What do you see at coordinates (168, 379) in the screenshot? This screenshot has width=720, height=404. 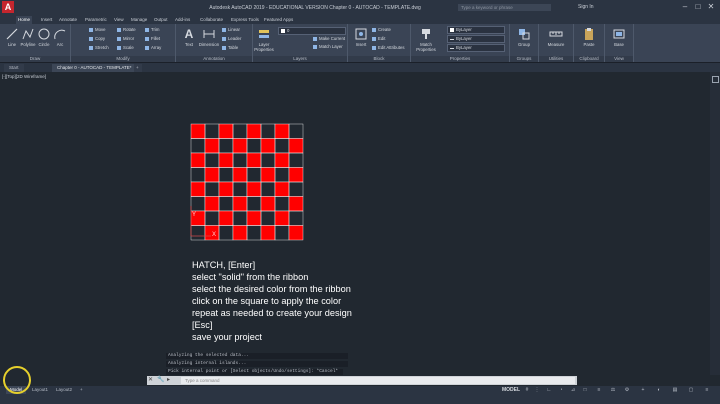 I see `recent-commands-icon: ▸` at bounding box center [168, 379].